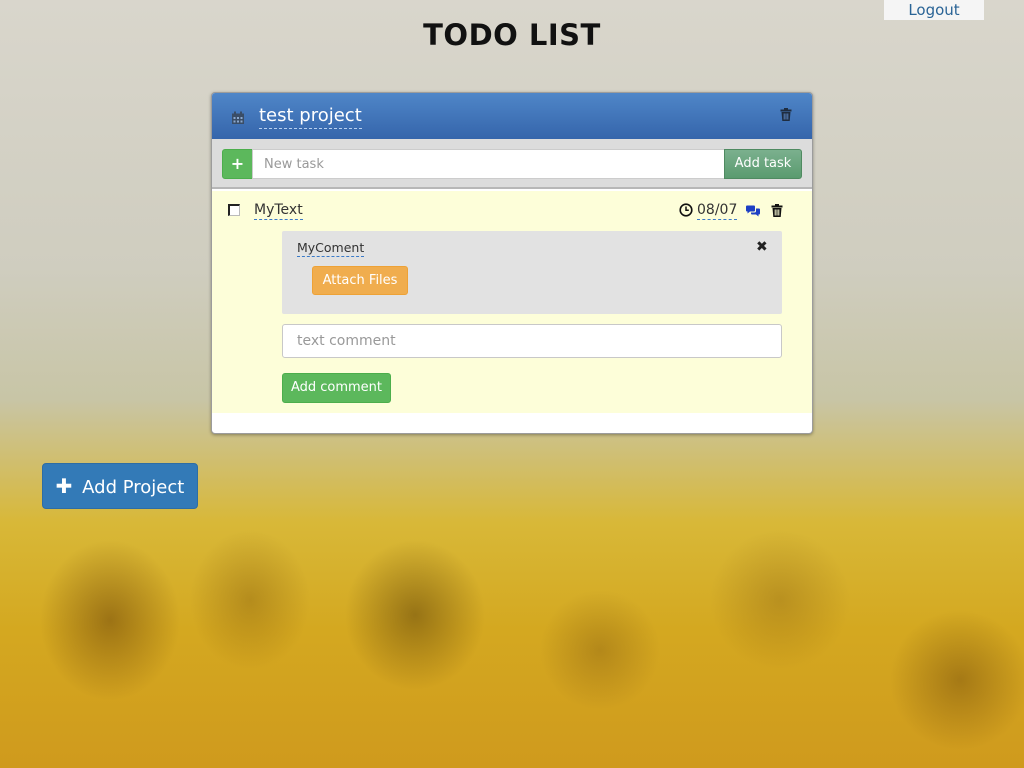  Describe the element at coordinates (762, 247) in the screenshot. I see `close-icon: ✖` at that location.